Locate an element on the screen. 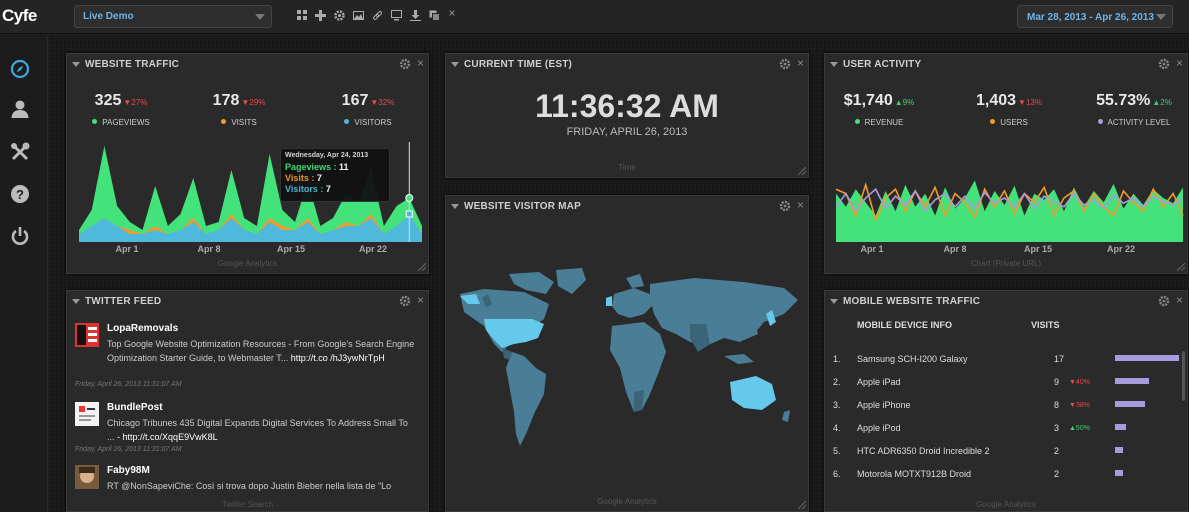 The height and width of the screenshot is (512, 1189). stat-label: REVENUE is located at coordinates (884, 122).